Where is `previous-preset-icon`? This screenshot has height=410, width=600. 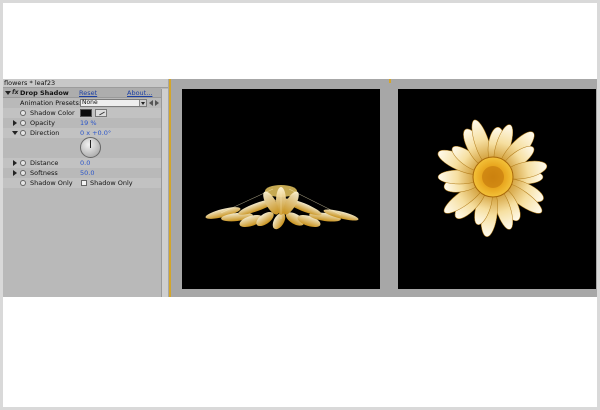
previous-preset-icon is located at coordinates (151, 103).